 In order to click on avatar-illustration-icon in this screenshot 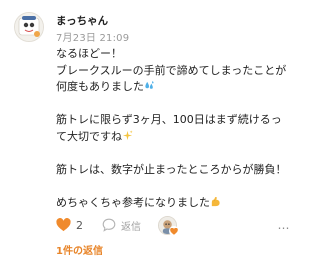, I will do `click(29, 27)`.